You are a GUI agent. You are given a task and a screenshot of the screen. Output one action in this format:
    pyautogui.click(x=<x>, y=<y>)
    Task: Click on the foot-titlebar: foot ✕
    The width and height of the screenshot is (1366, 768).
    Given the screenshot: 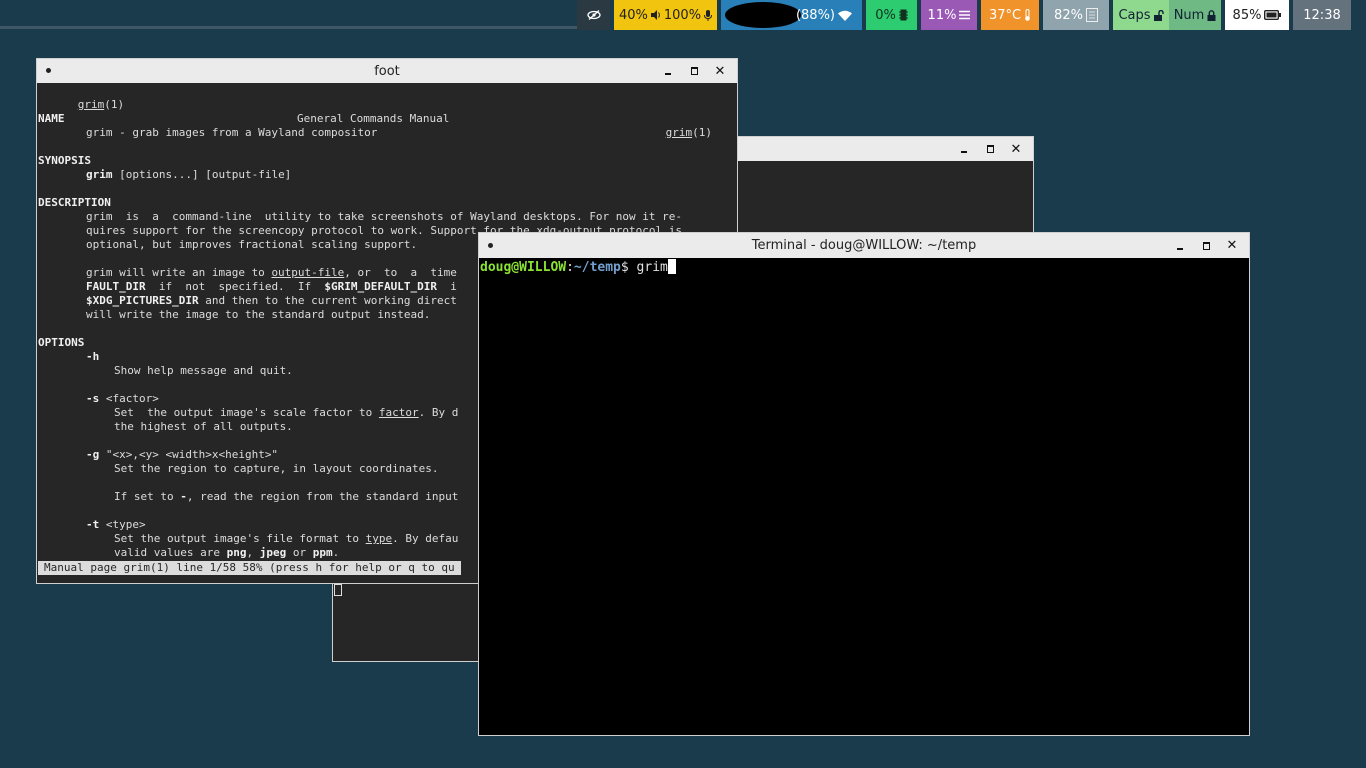 What is the action you would take?
    pyautogui.click(x=387, y=71)
    